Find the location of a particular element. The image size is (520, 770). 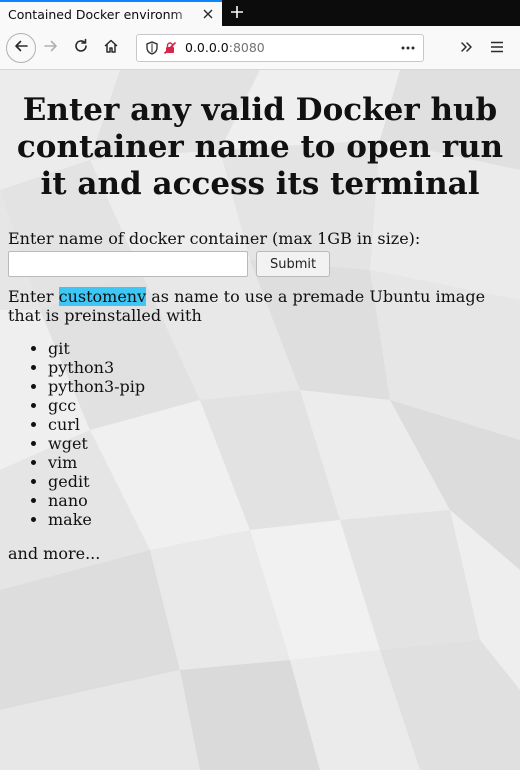

insecure-lock-icon is located at coordinates (170, 48).